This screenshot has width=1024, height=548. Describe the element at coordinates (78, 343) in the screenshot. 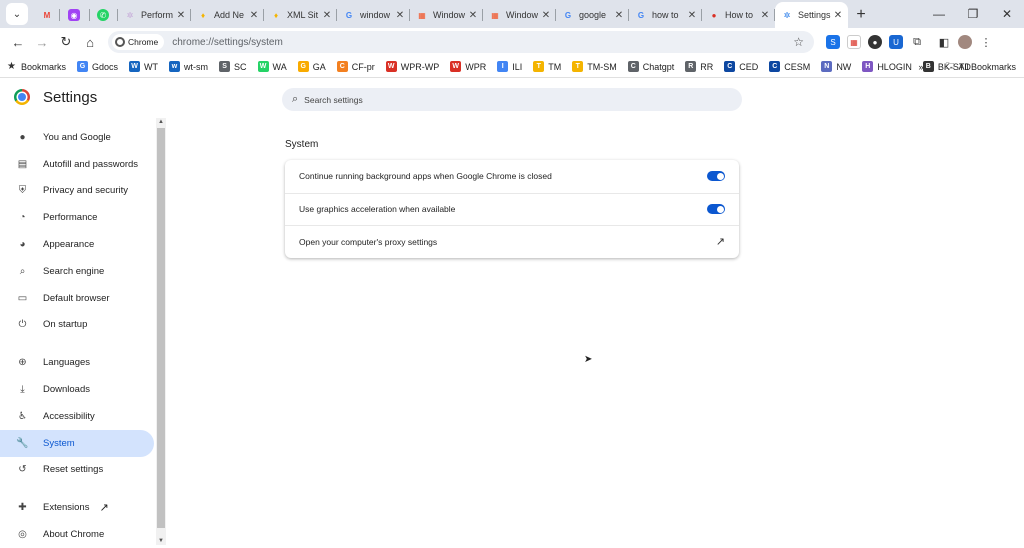

I see `sidebar-divider` at that location.